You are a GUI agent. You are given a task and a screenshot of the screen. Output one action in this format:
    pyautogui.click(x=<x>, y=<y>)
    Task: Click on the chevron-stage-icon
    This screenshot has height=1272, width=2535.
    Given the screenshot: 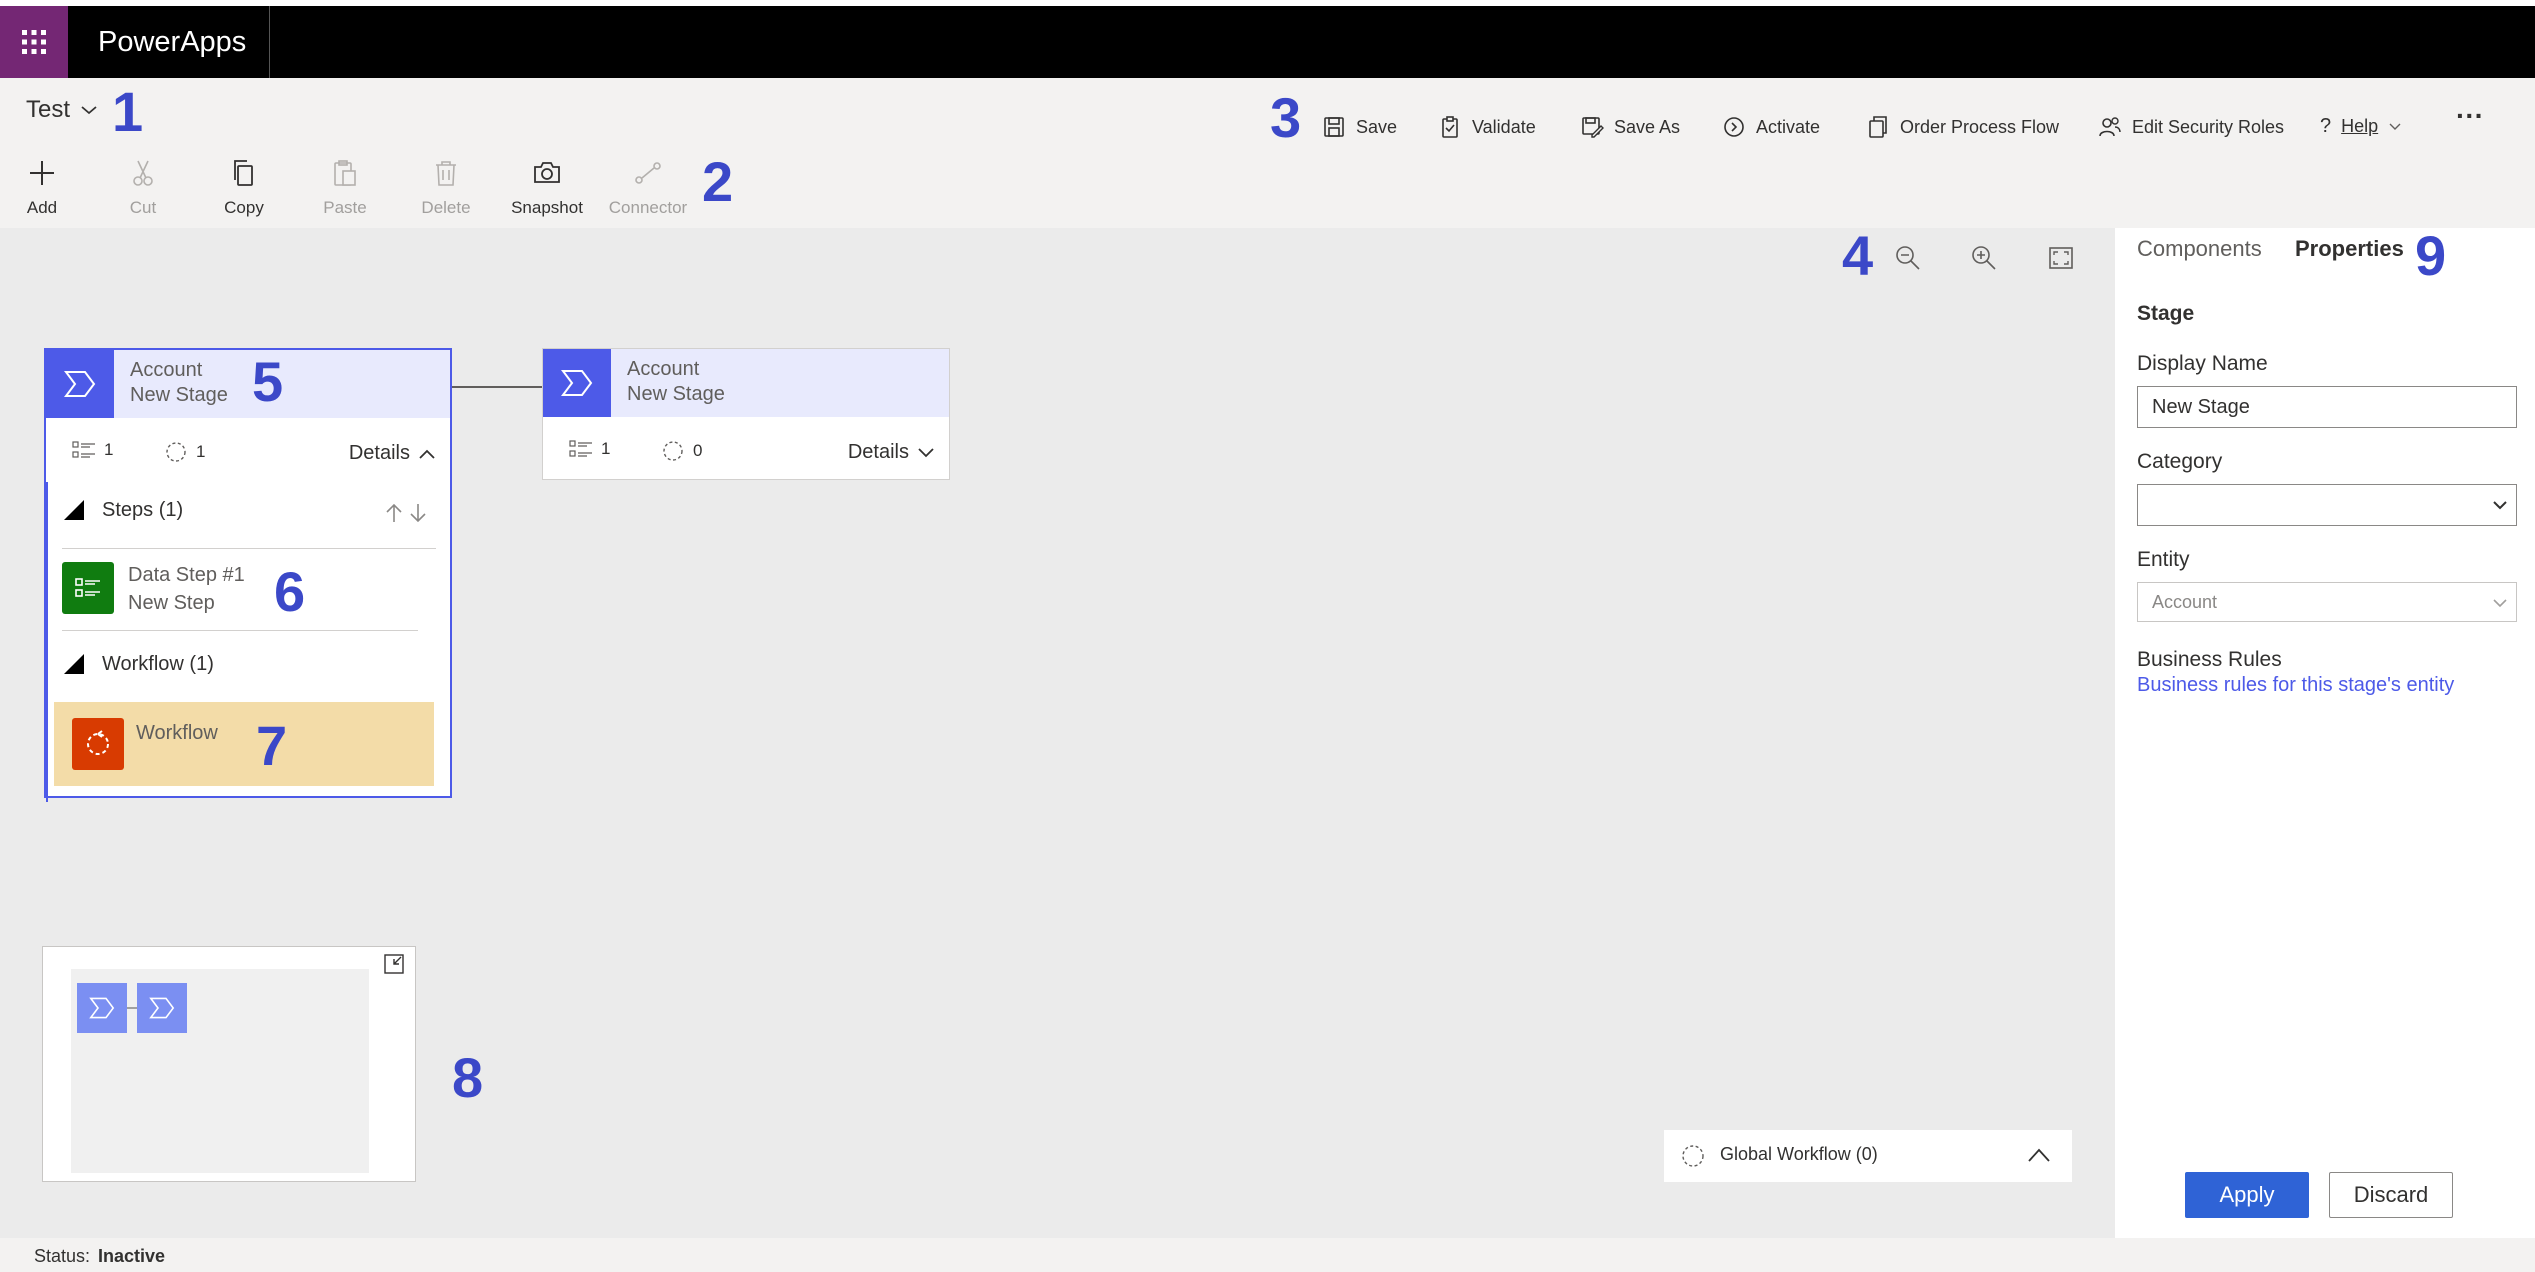 What is the action you would take?
    pyautogui.click(x=577, y=383)
    